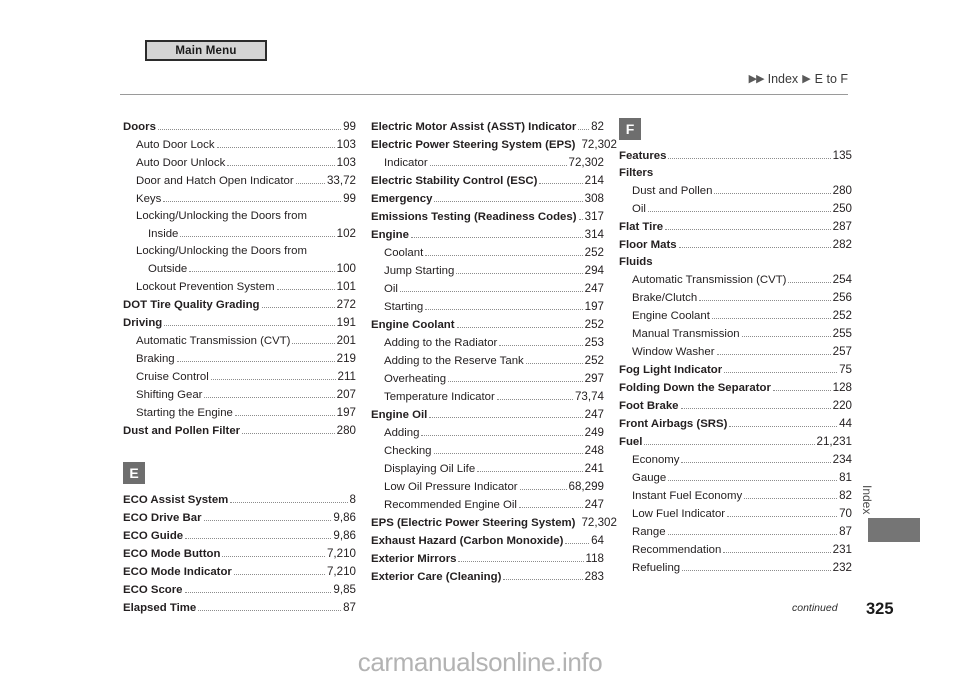 The width and height of the screenshot is (960, 686). Describe the element at coordinates (239, 518) in the screenshot. I see `index-entry: ECO Drive Bar 9,86` at that location.